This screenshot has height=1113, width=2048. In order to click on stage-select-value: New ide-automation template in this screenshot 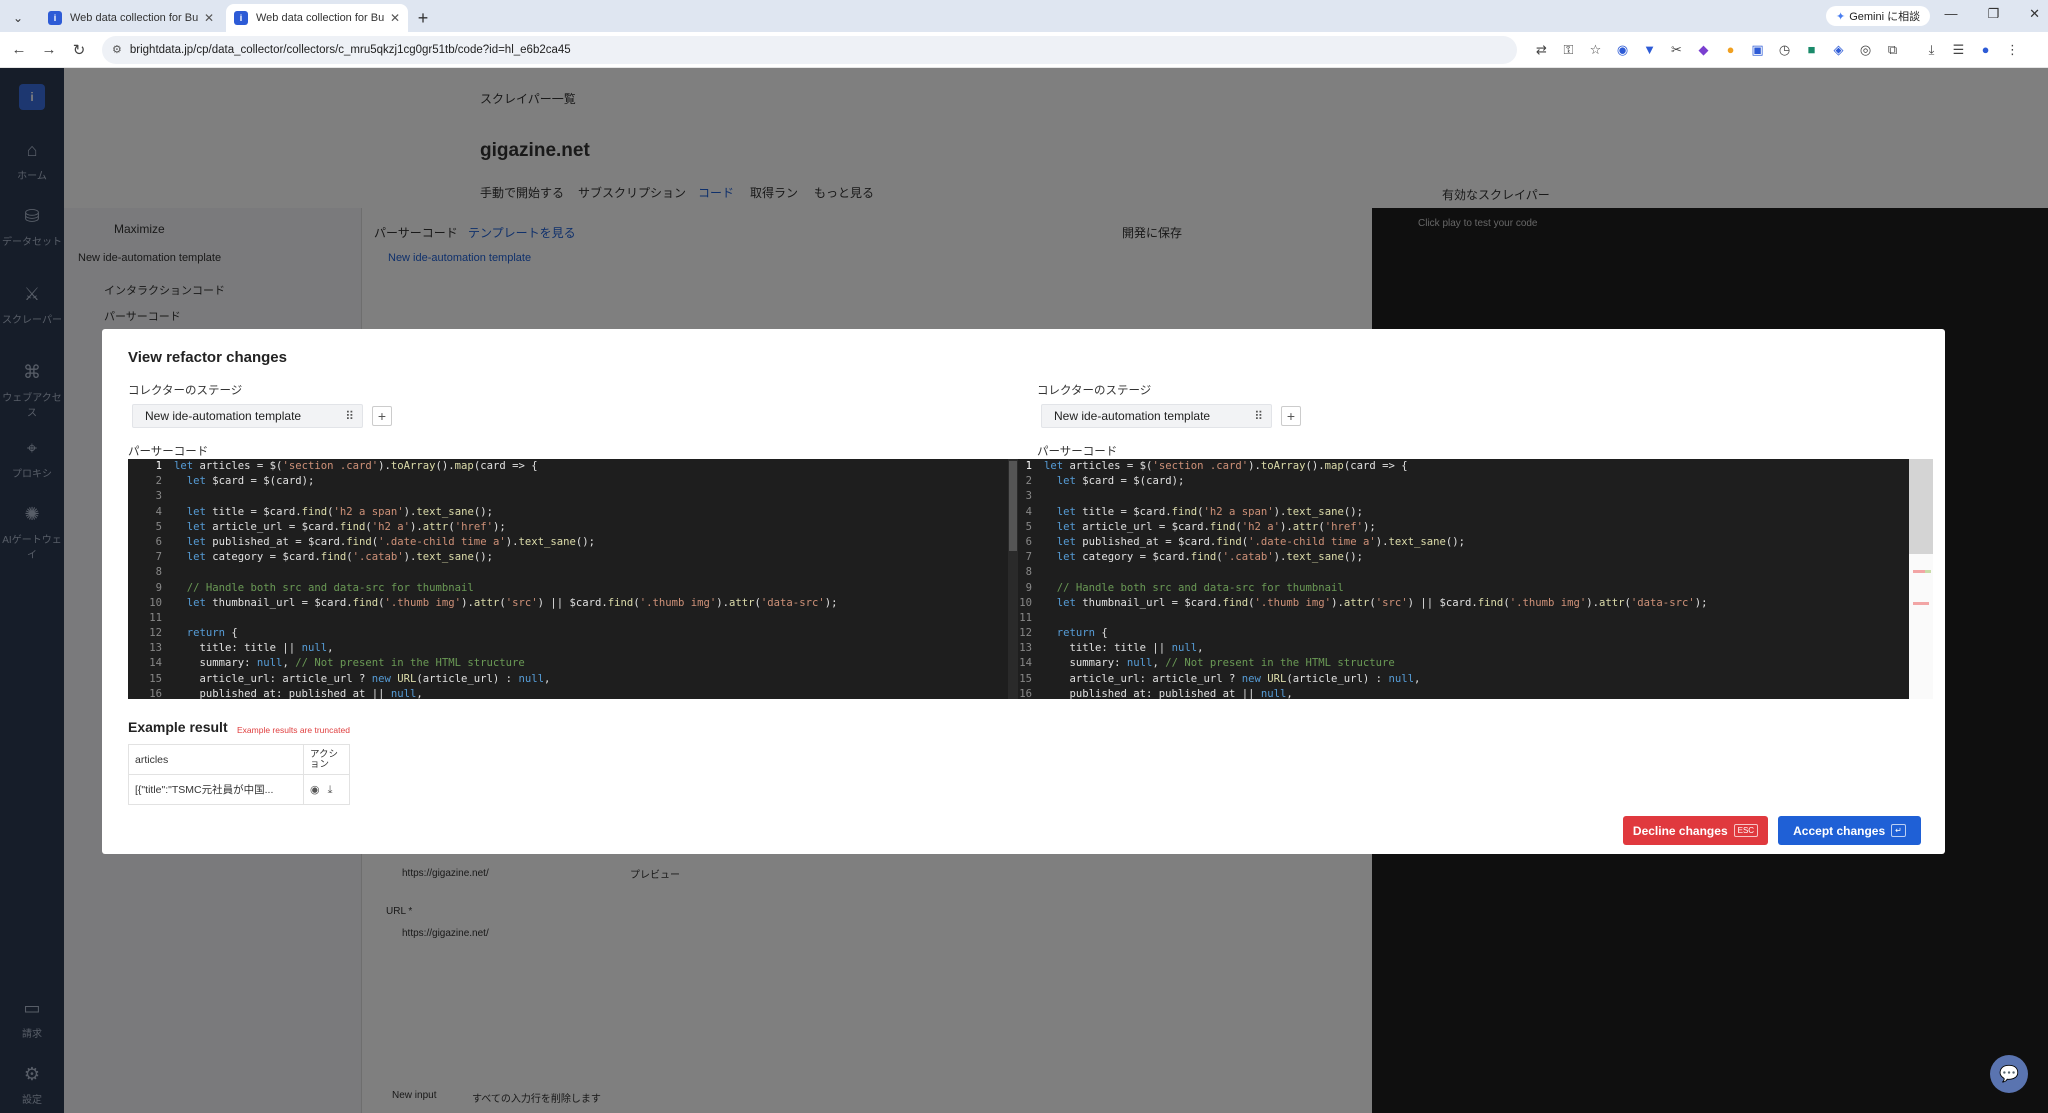, I will do `click(1132, 416)`.